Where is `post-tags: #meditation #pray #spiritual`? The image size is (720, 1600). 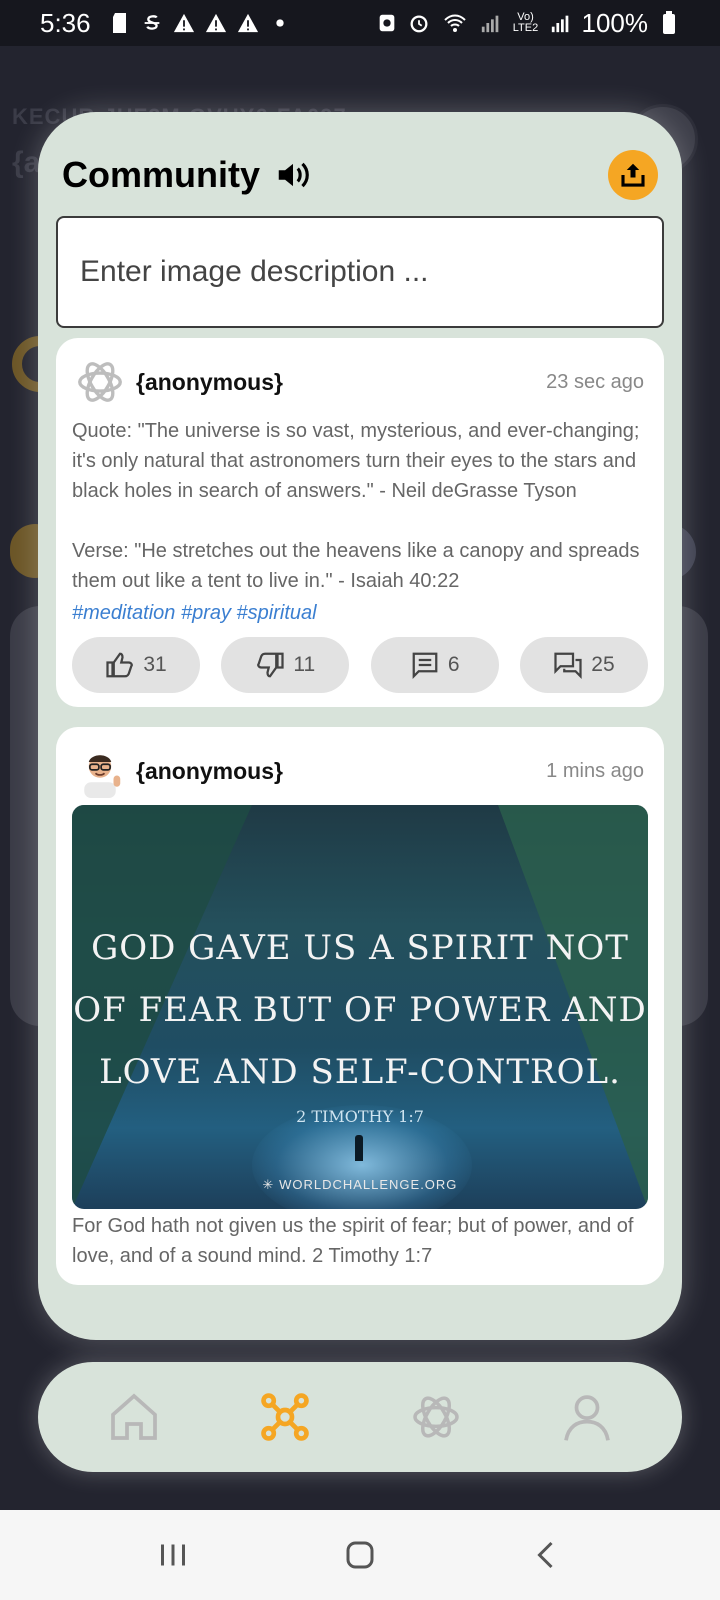
post-tags: #meditation #pray #spiritual is located at coordinates (360, 613).